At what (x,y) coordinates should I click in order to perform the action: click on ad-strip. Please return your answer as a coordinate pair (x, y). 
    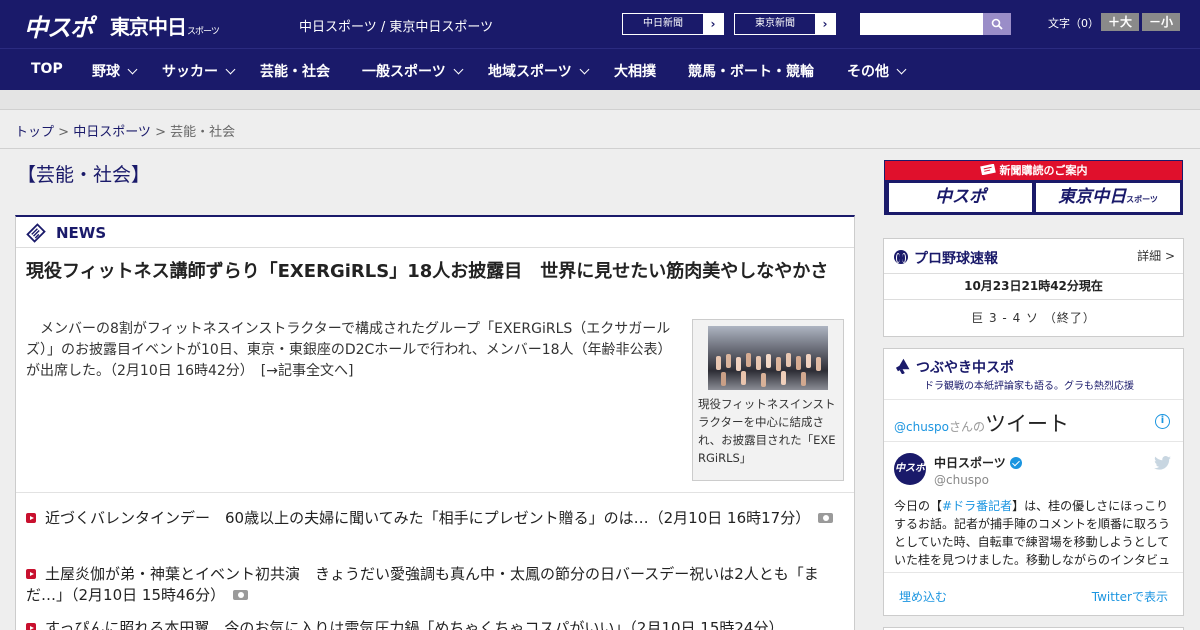
    Looking at the image, I should click on (600, 100).